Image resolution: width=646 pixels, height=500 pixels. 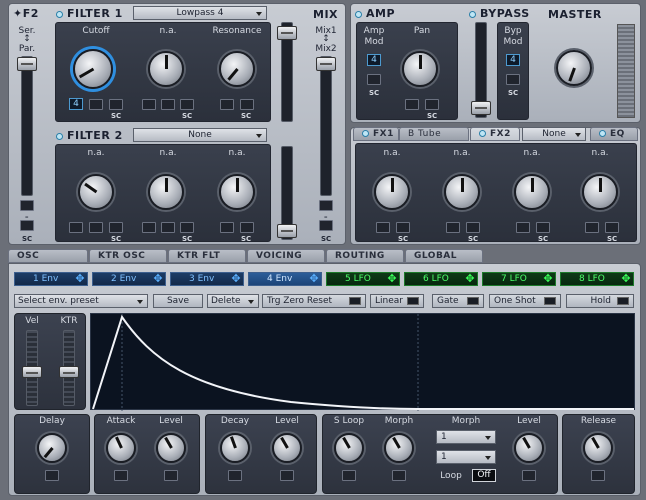 I want to click on decay-knob, so click(x=235, y=448).